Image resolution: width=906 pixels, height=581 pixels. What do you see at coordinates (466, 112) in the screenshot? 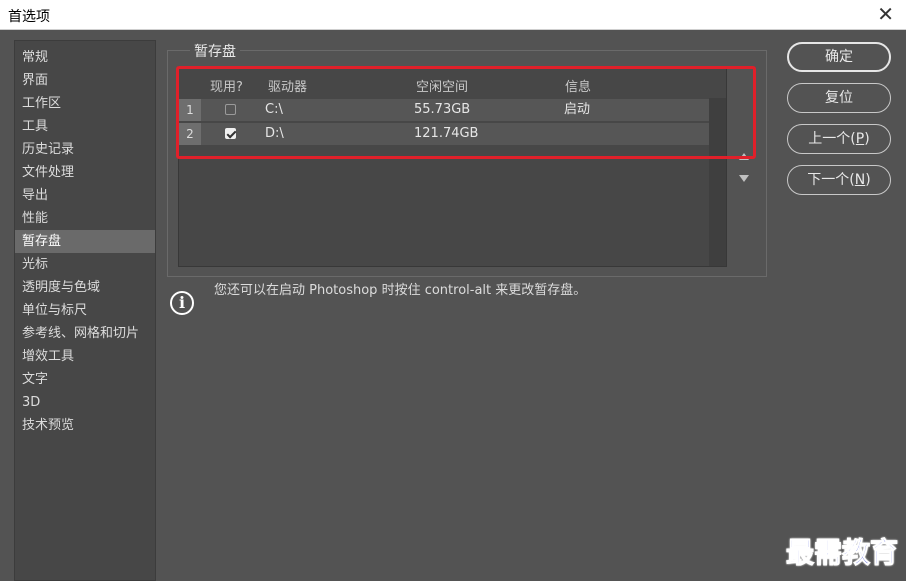
I see `highlight-annotation` at bounding box center [466, 112].